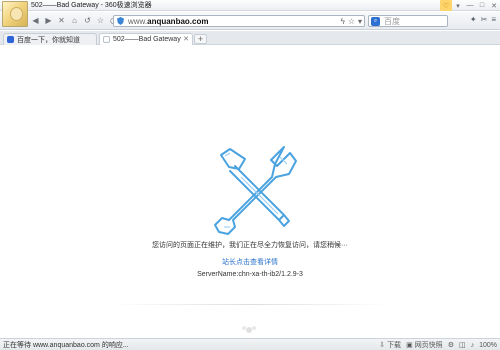  I want to click on download-label: 下载, so click(394, 345).